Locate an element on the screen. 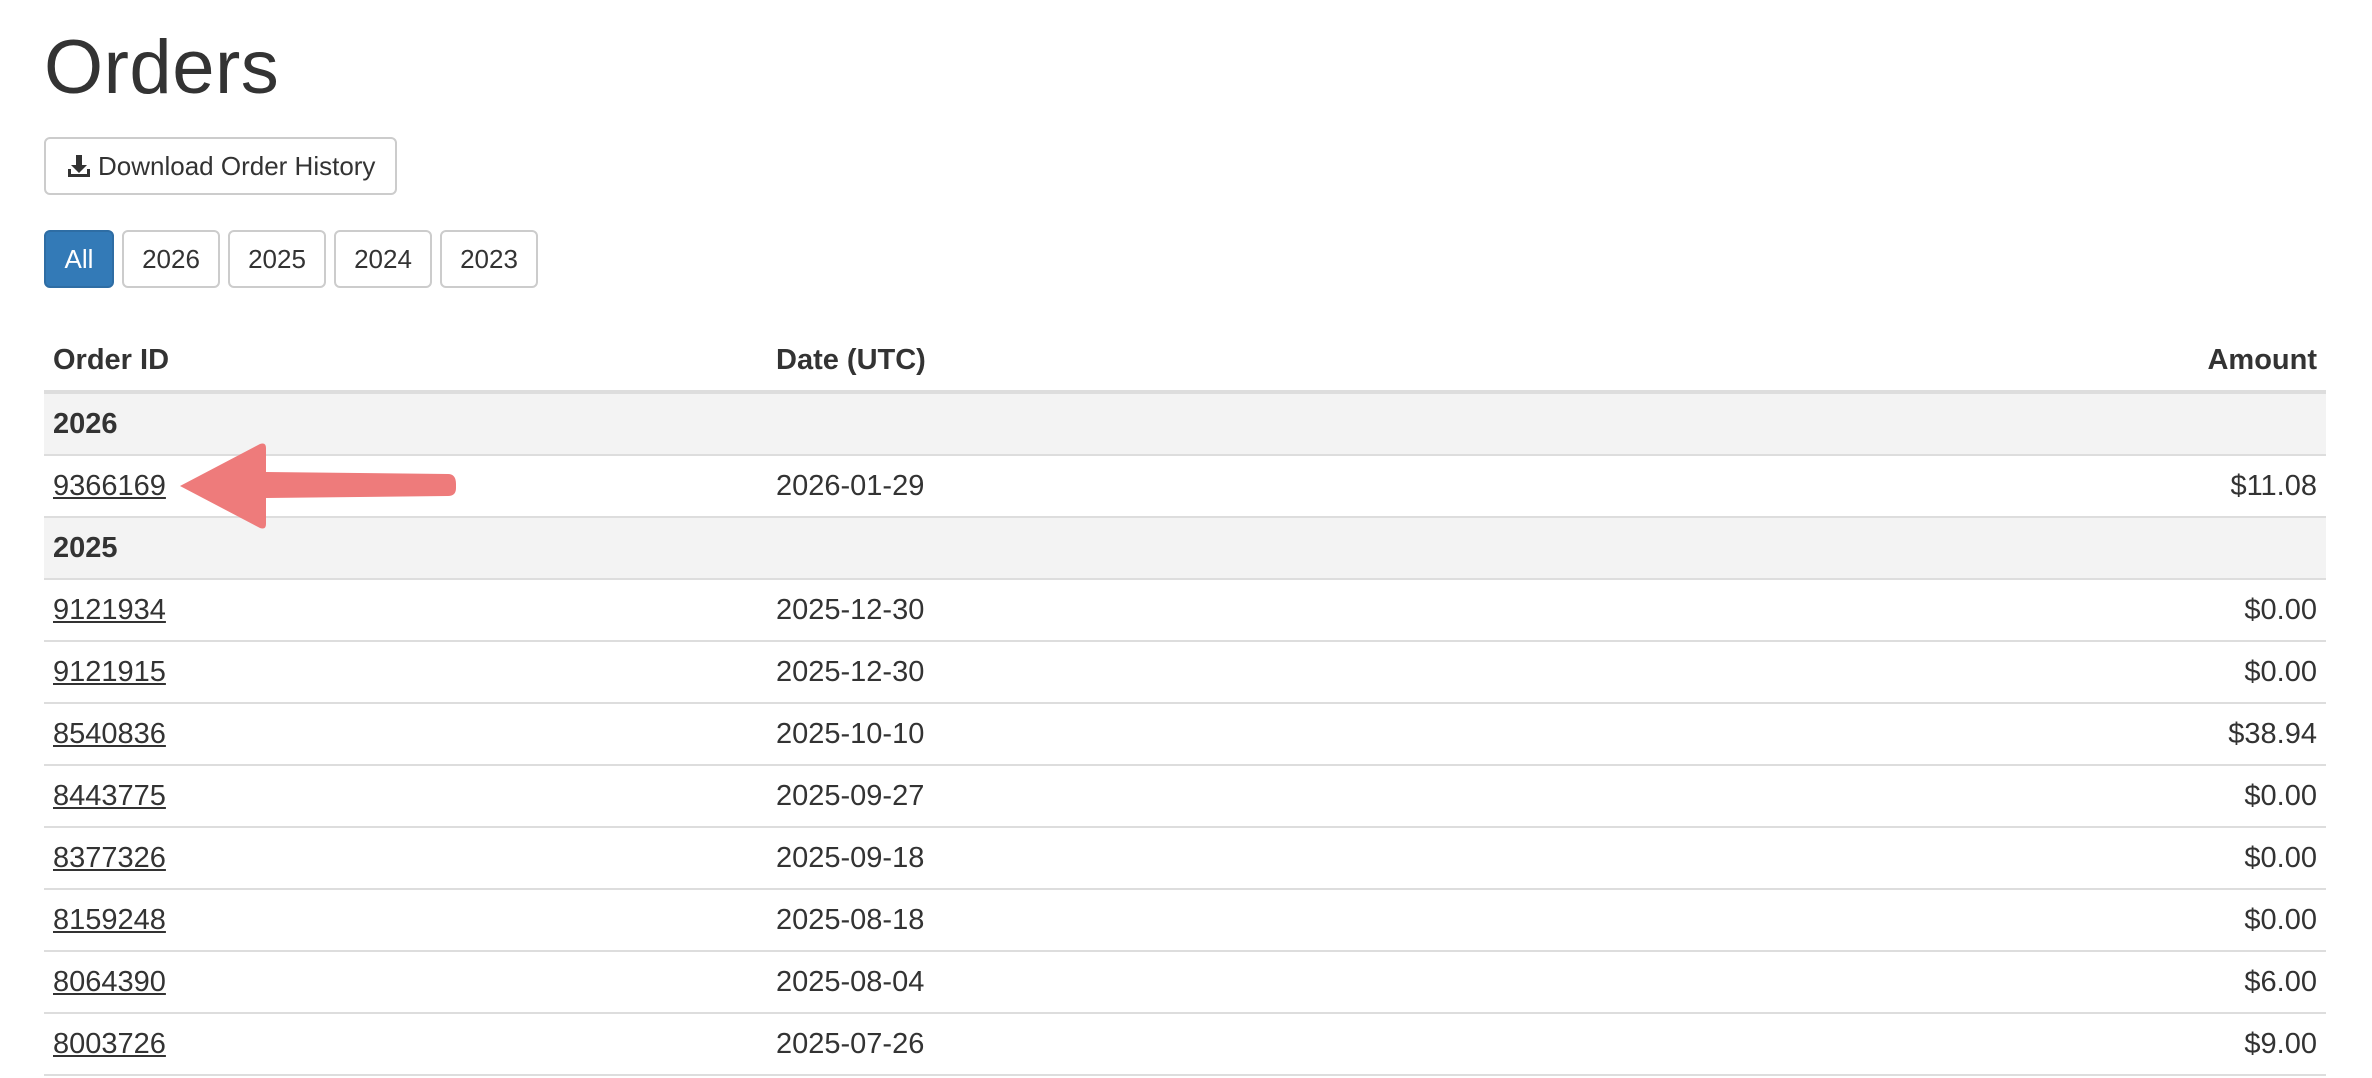 Image resolution: width=2372 pixels, height=1078 pixels. order-id-cell: 9121934 is located at coordinates (405, 610).